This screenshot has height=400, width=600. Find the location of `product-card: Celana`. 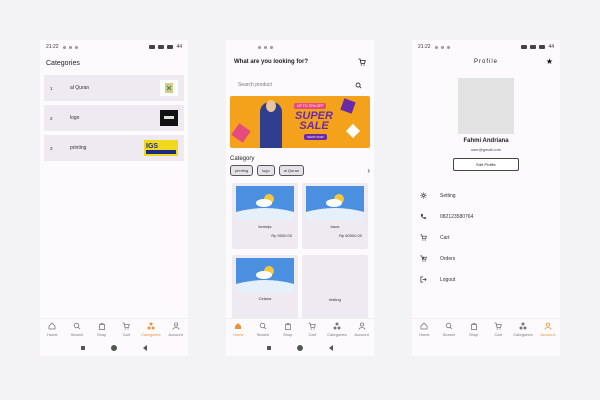

product-card: Celana is located at coordinates (265, 288).